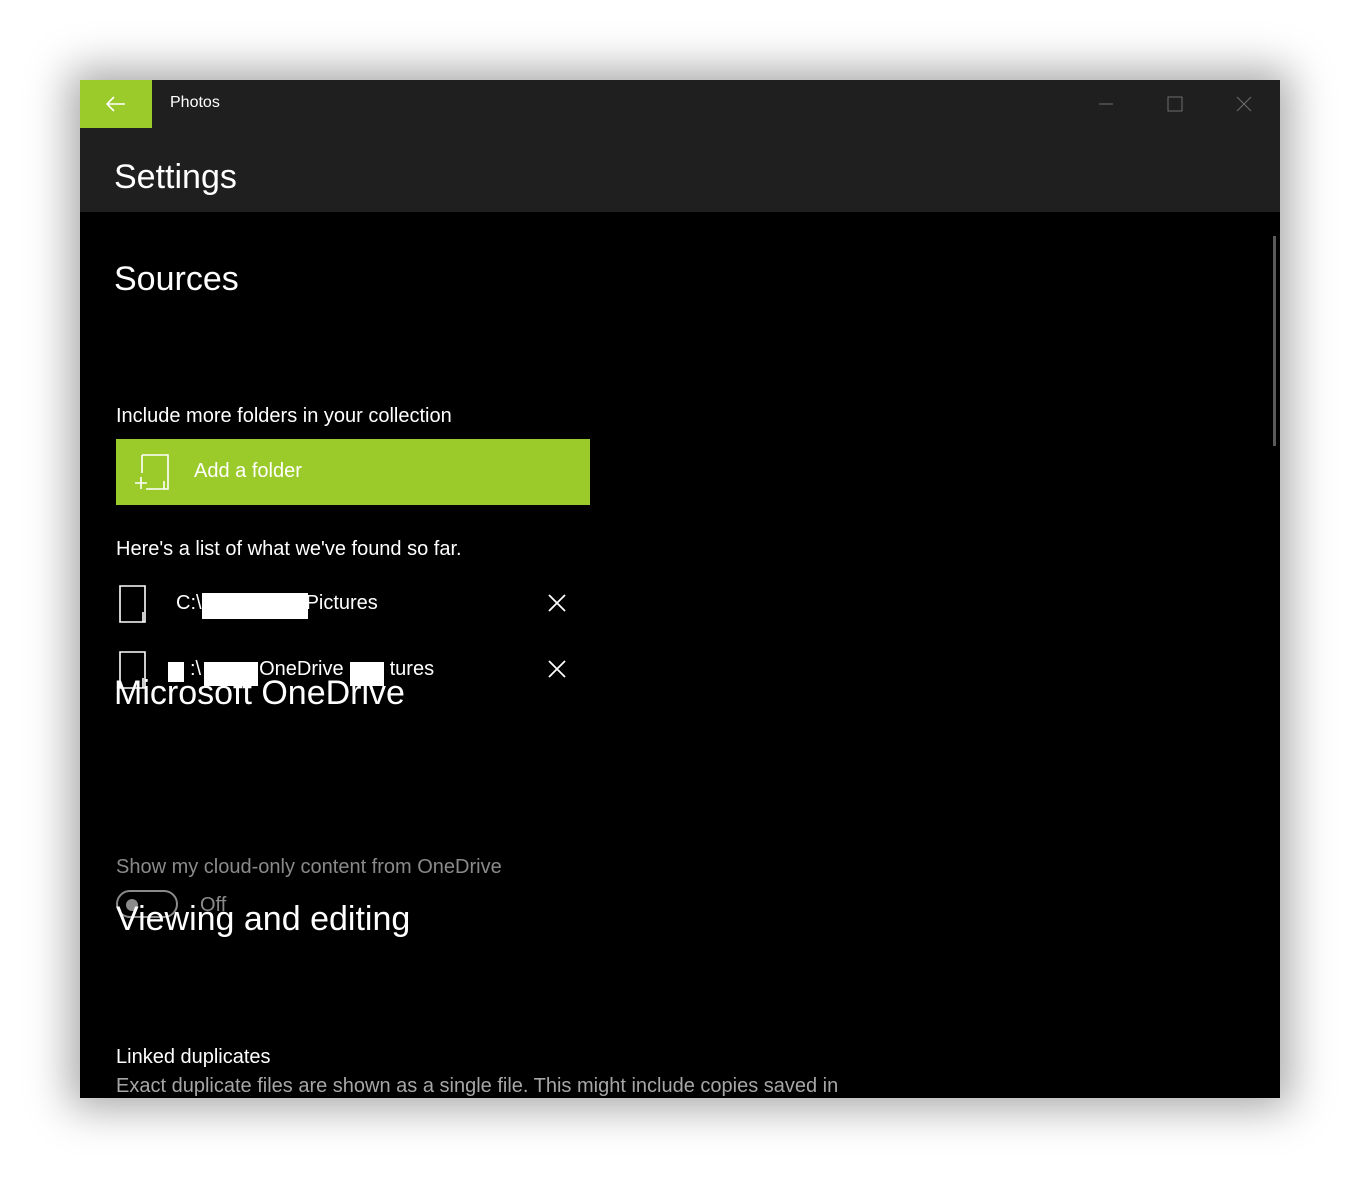 Image resolution: width=1360 pixels, height=1178 pixels. I want to click on folder-item: C:\ Pictures, so click(346, 604).